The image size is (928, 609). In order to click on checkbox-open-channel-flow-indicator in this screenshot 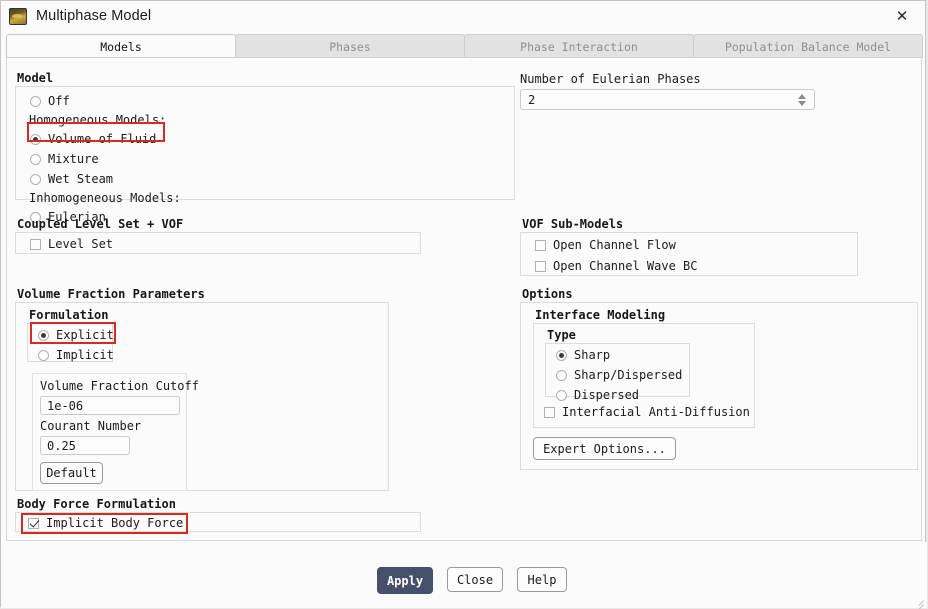, I will do `click(540, 245)`.